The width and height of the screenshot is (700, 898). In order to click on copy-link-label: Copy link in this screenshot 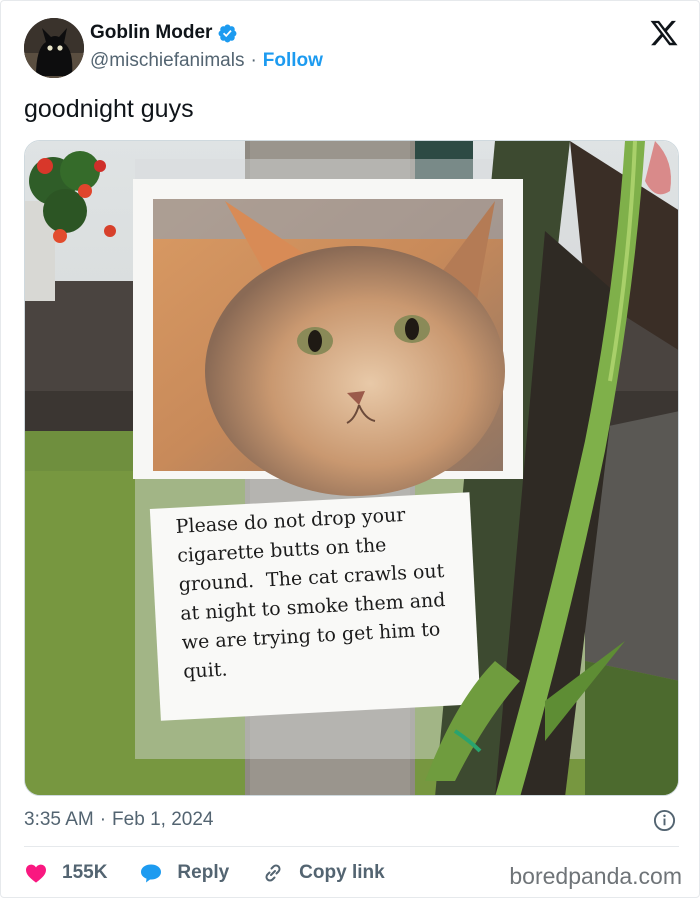, I will do `click(342, 872)`.